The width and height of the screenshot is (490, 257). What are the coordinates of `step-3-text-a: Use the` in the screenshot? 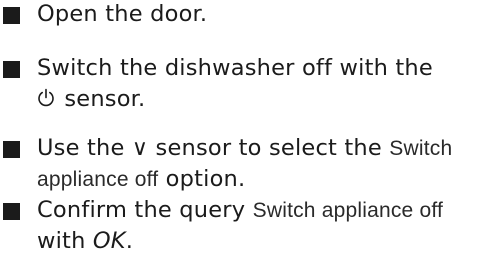 It's located at (84, 148).